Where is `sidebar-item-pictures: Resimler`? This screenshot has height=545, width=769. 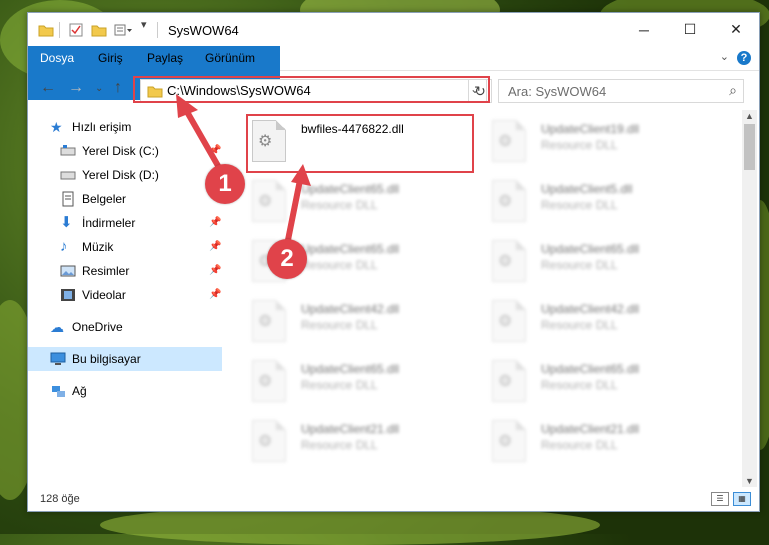 sidebar-item-pictures: Resimler is located at coordinates (94, 271).